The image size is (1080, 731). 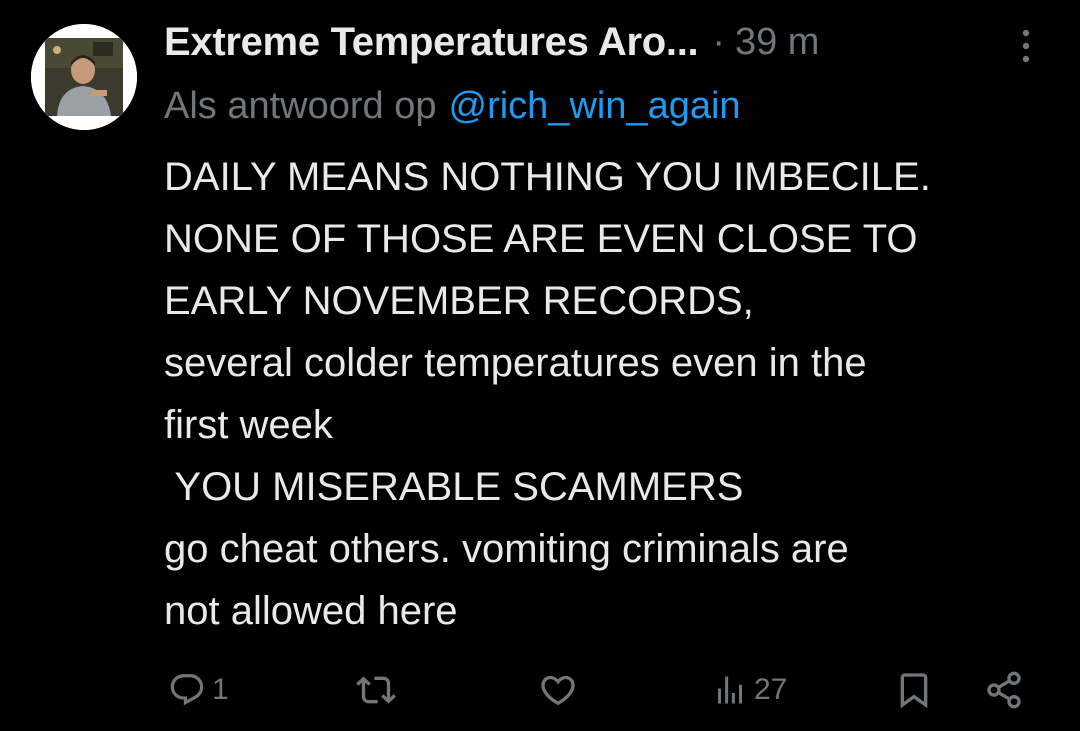 What do you see at coordinates (541, 239) in the screenshot?
I see `tweet-line: NONE OF THOSE ARE EVEN CLOSE TO` at bounding box center [541, 239].